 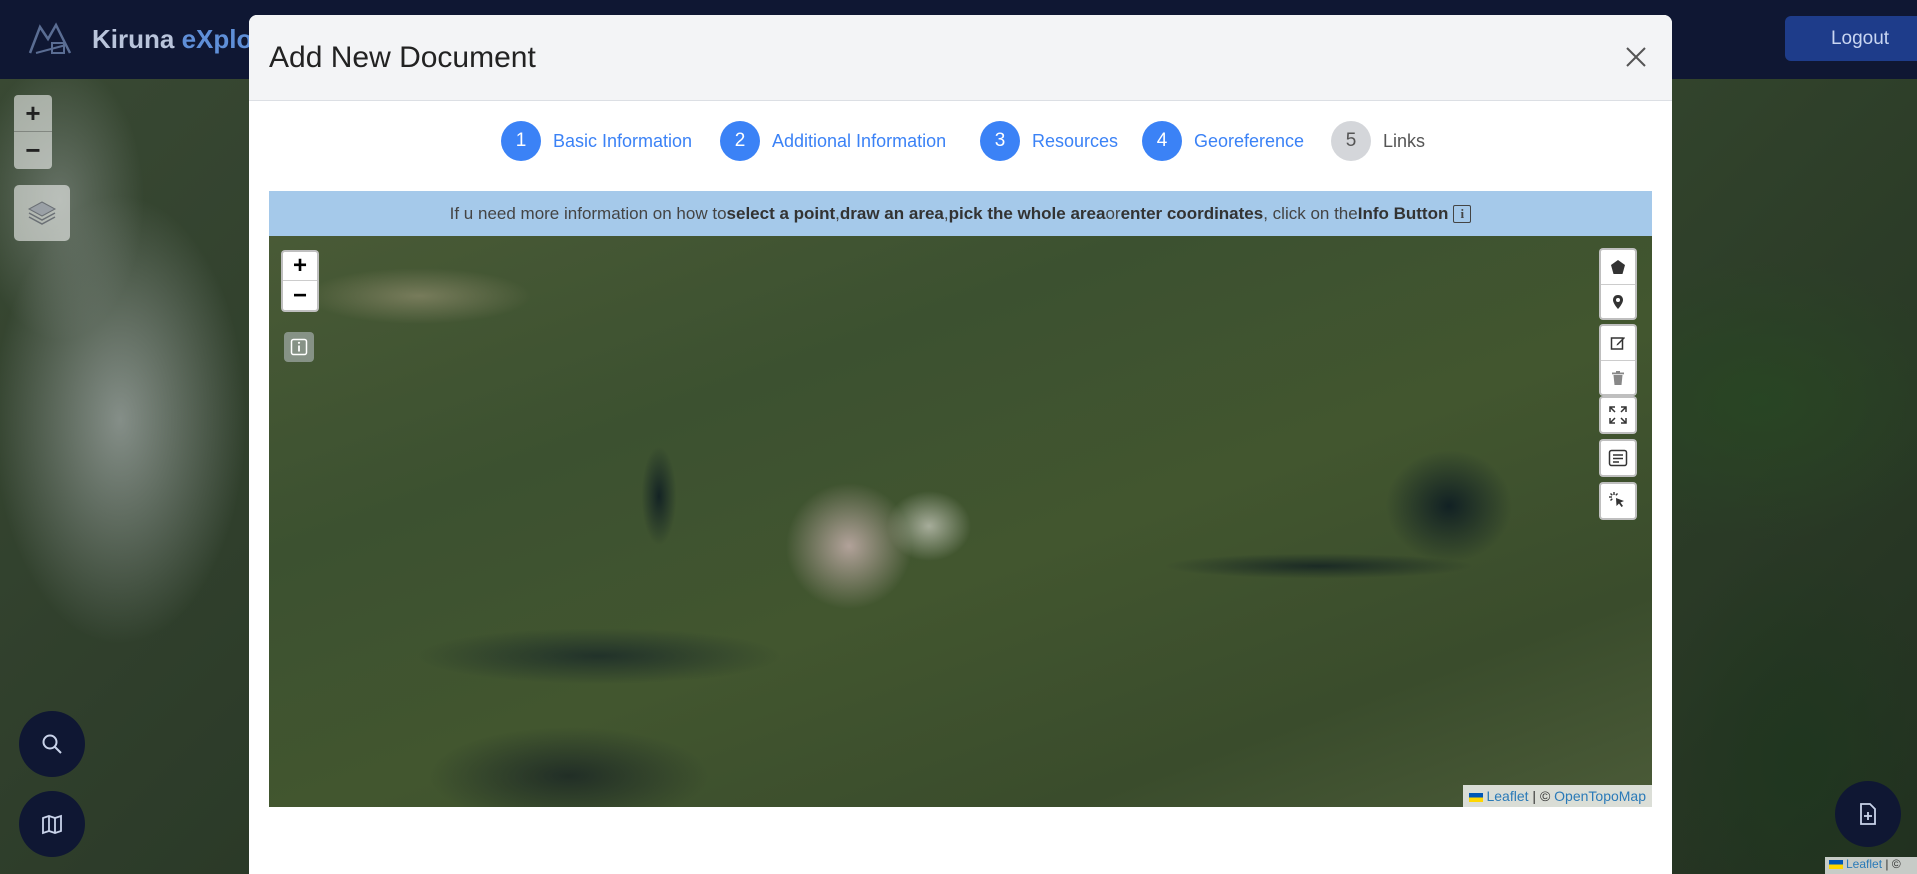 What do you see at coordinates (1351, 141) in the screenshot?
I see `step-number: 5` at bounding box center [1351, 141].